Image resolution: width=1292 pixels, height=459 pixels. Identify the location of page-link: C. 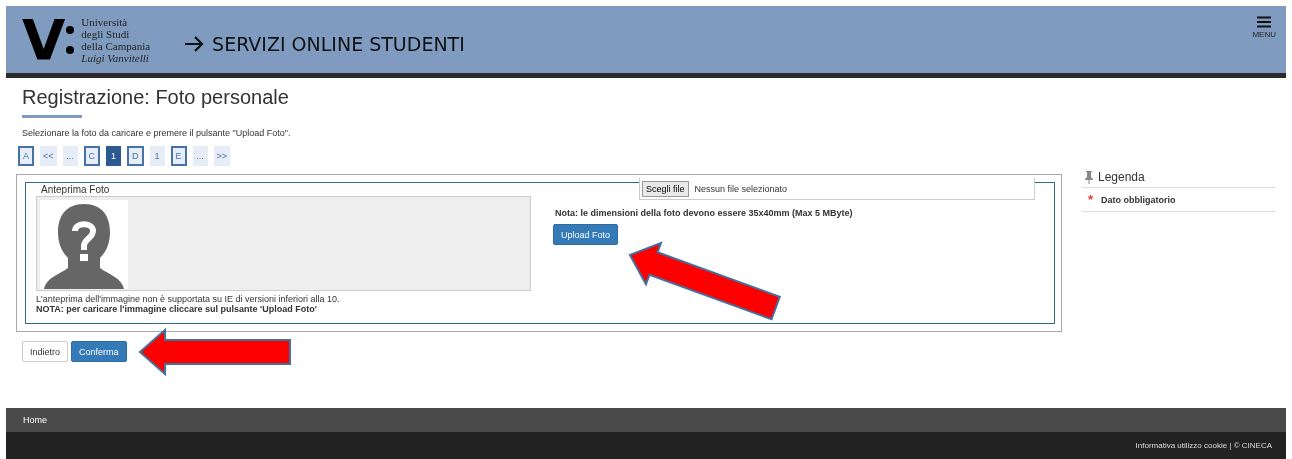
(92, 156).